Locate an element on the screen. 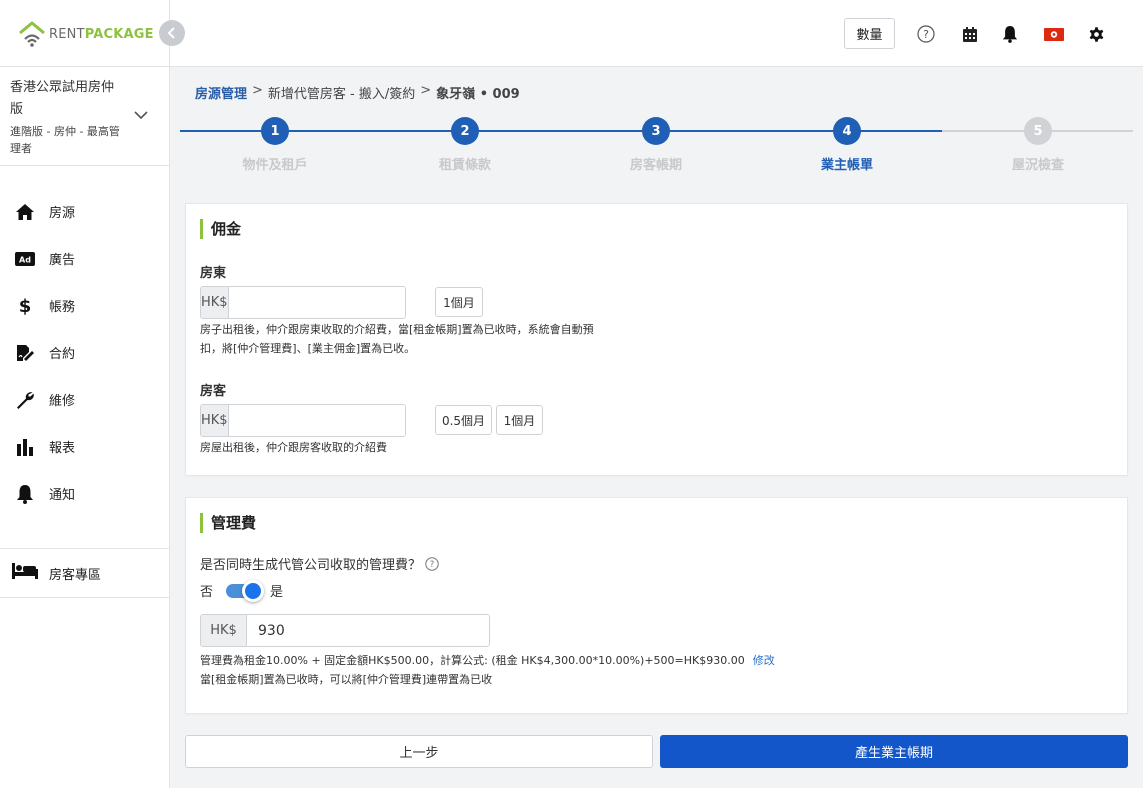  step-label: 業主帳單 is located at coordinates (846, 165).